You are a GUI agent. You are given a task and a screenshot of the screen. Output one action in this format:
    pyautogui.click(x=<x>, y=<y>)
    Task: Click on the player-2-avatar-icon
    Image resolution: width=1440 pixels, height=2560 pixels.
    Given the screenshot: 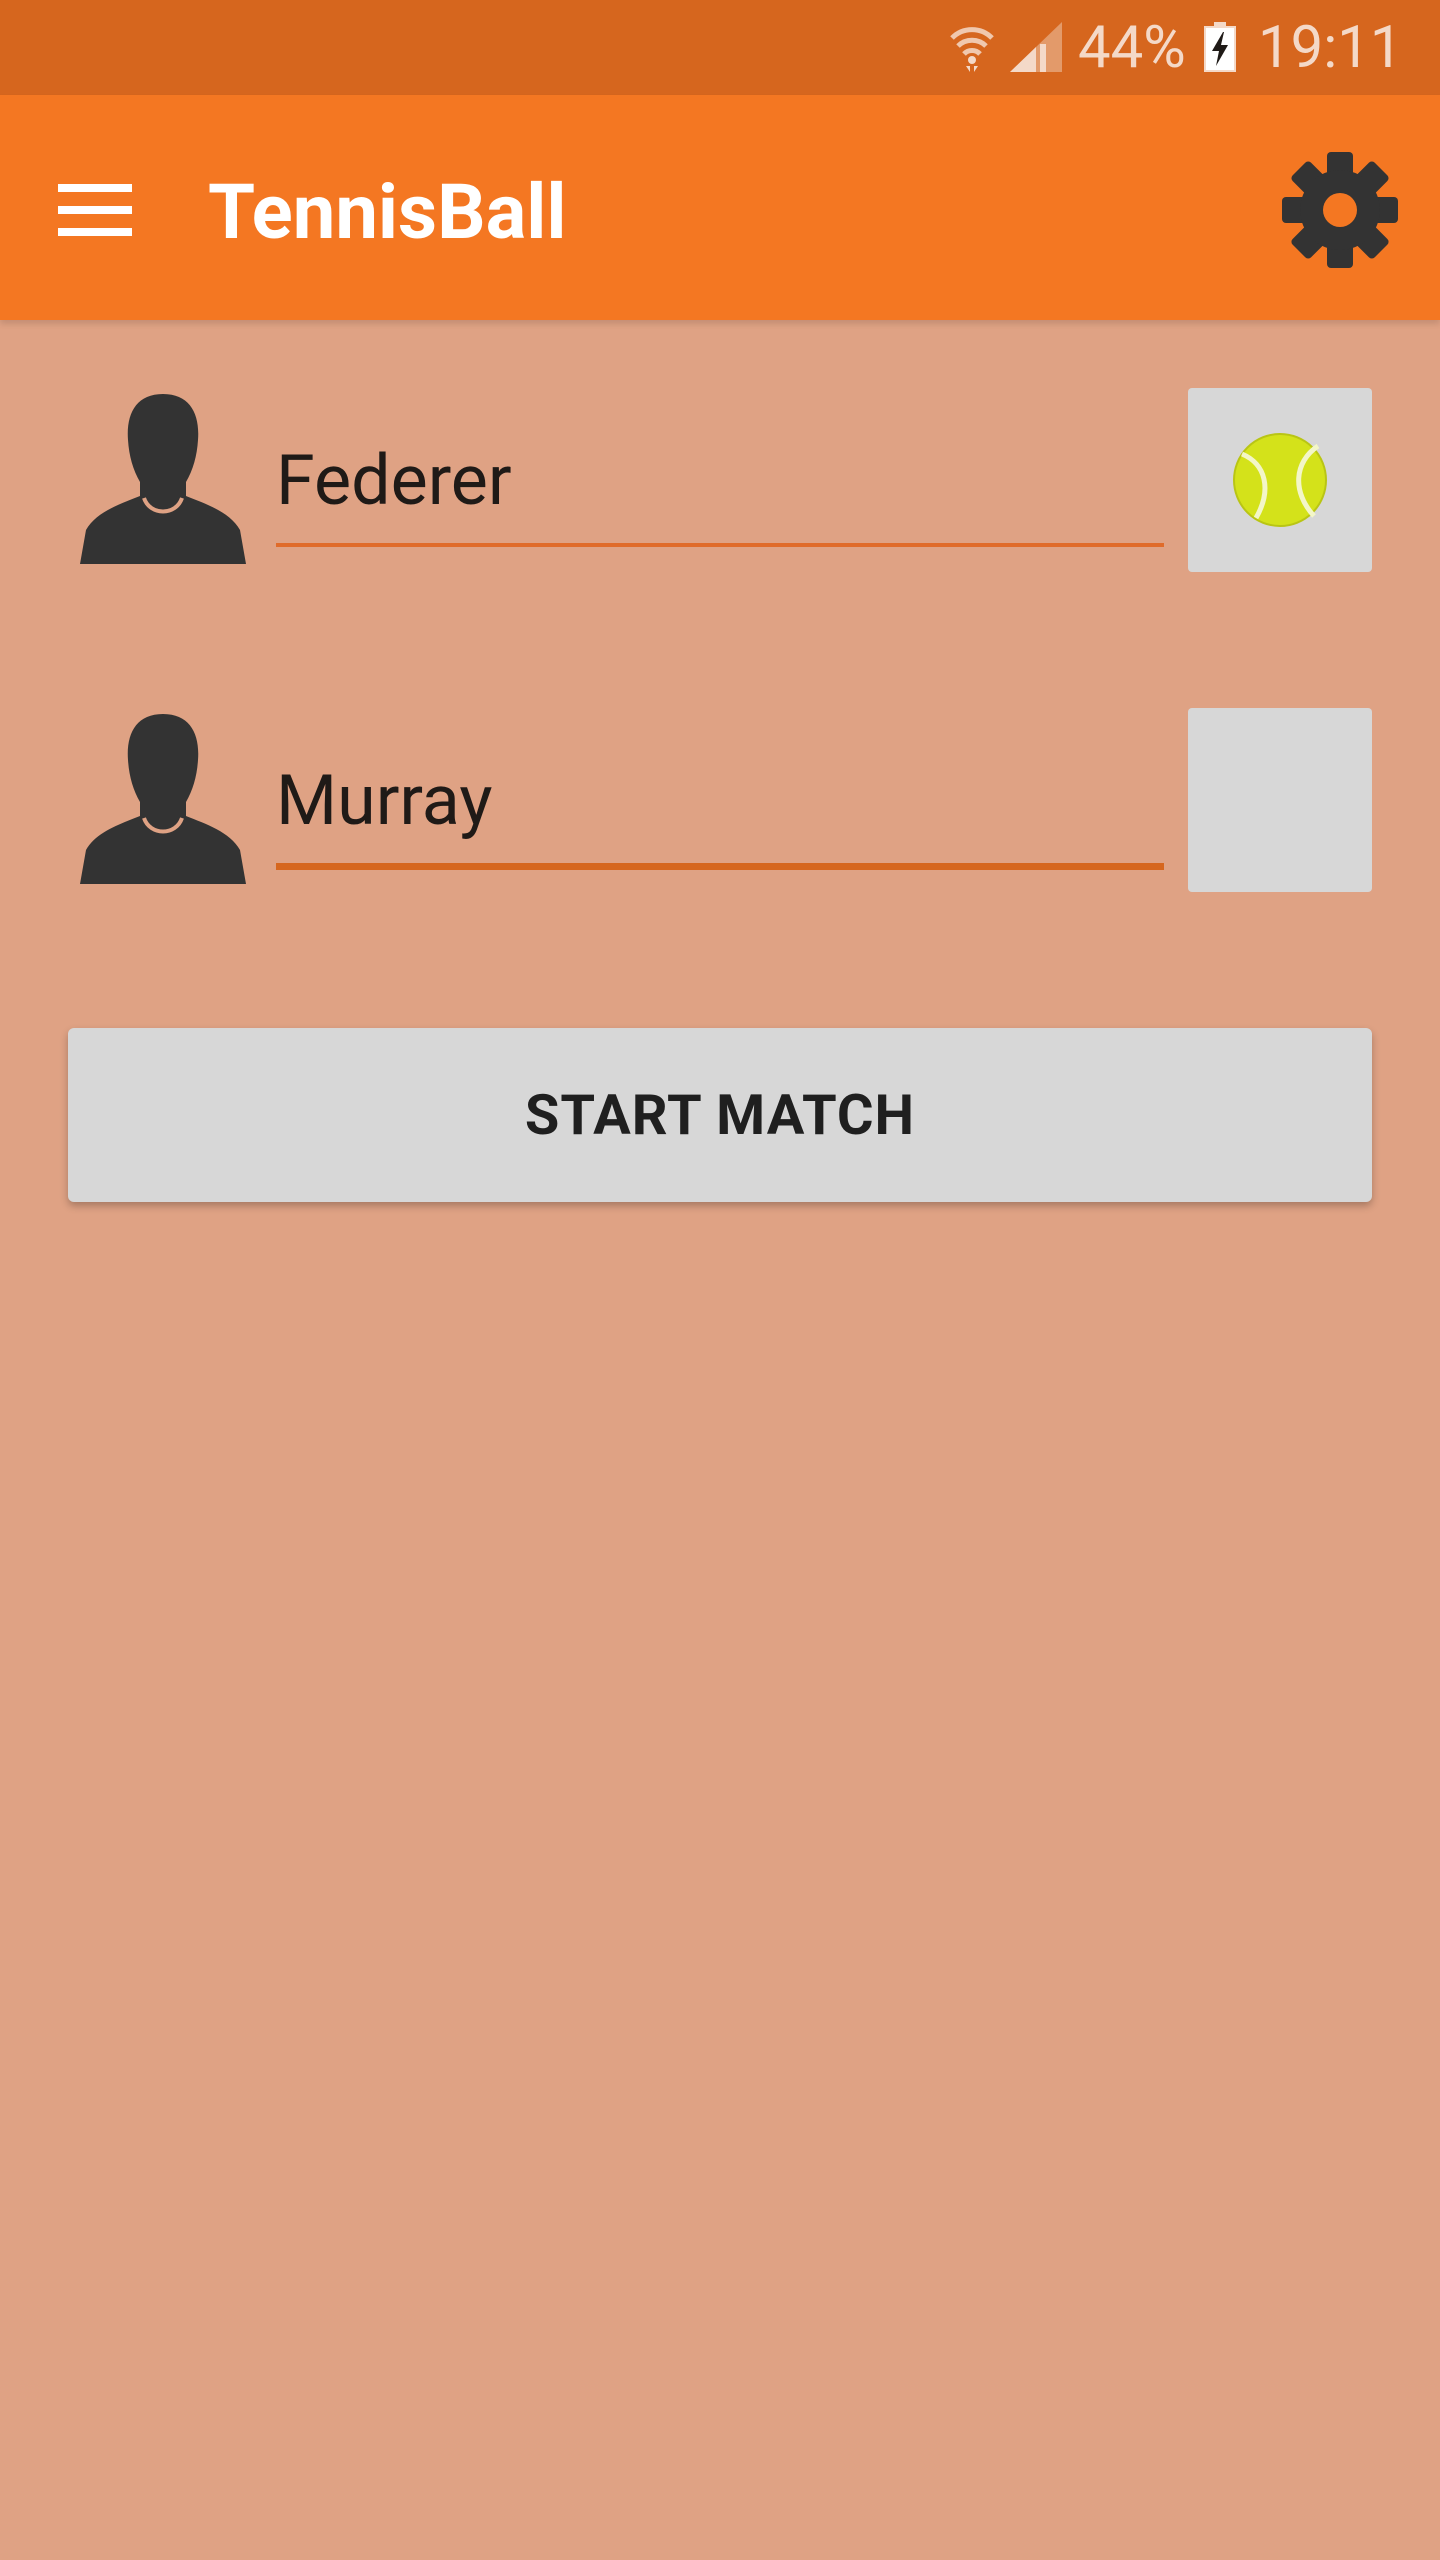 What is the action you would take?
    pyautogui.click(x=163, y=799)
    